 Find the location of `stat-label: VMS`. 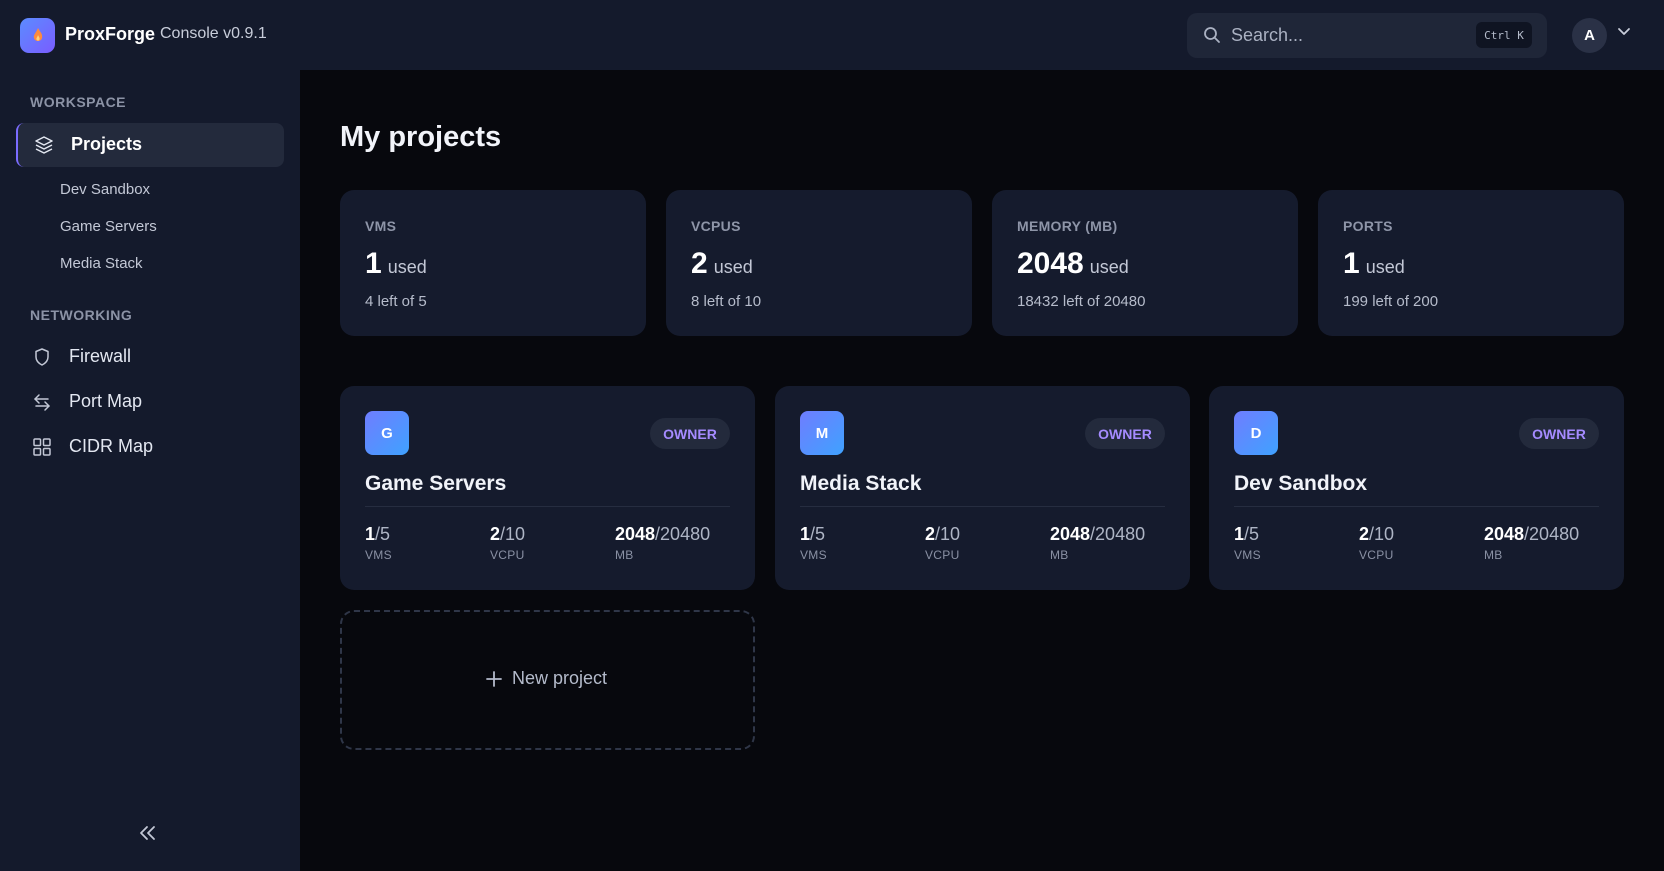

stat-label: VMS is located at coordinates (381, 226).